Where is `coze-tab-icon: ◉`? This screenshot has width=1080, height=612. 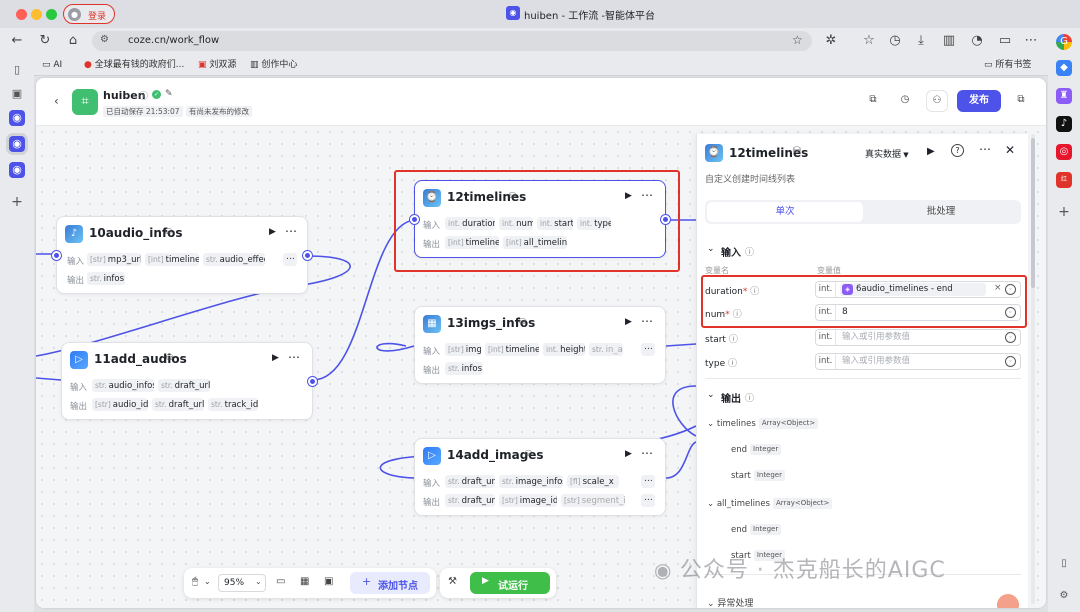
coze-tab-icon: ◉ is located at coordinates (17, 118).